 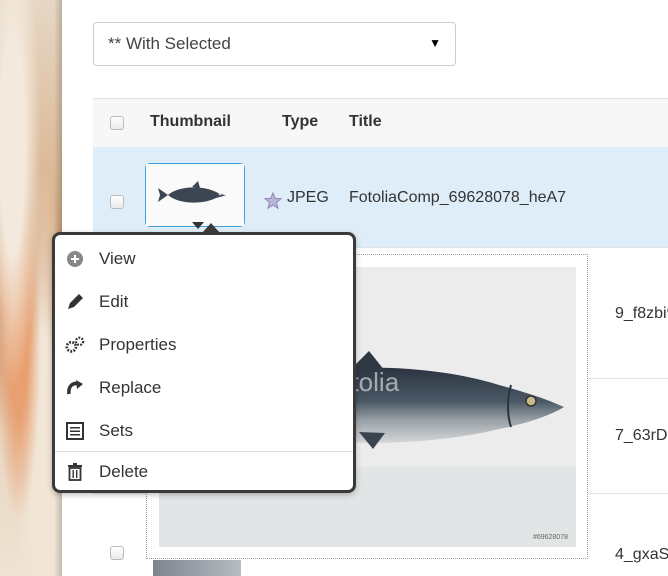 I want to click on with-selected-dropdown: ** With Selected ▼, so click(x=274, y=44).